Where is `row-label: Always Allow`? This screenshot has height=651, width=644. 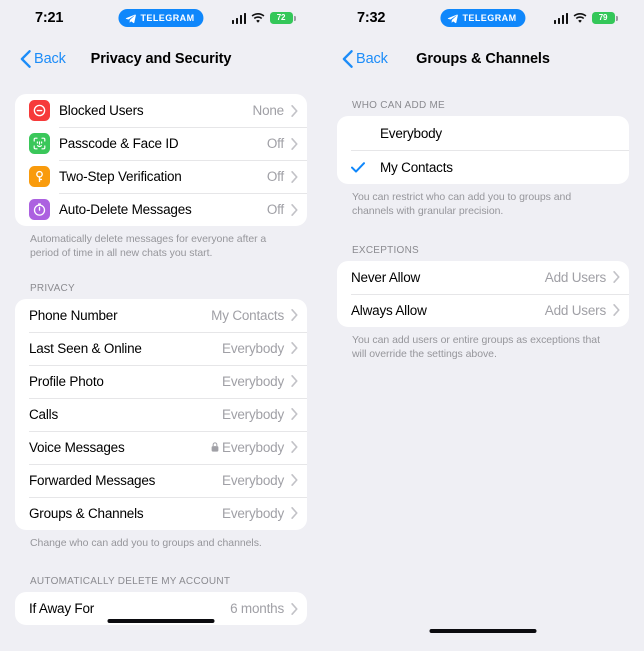
row-label: Always Allow is located at coordinates (389, 310).